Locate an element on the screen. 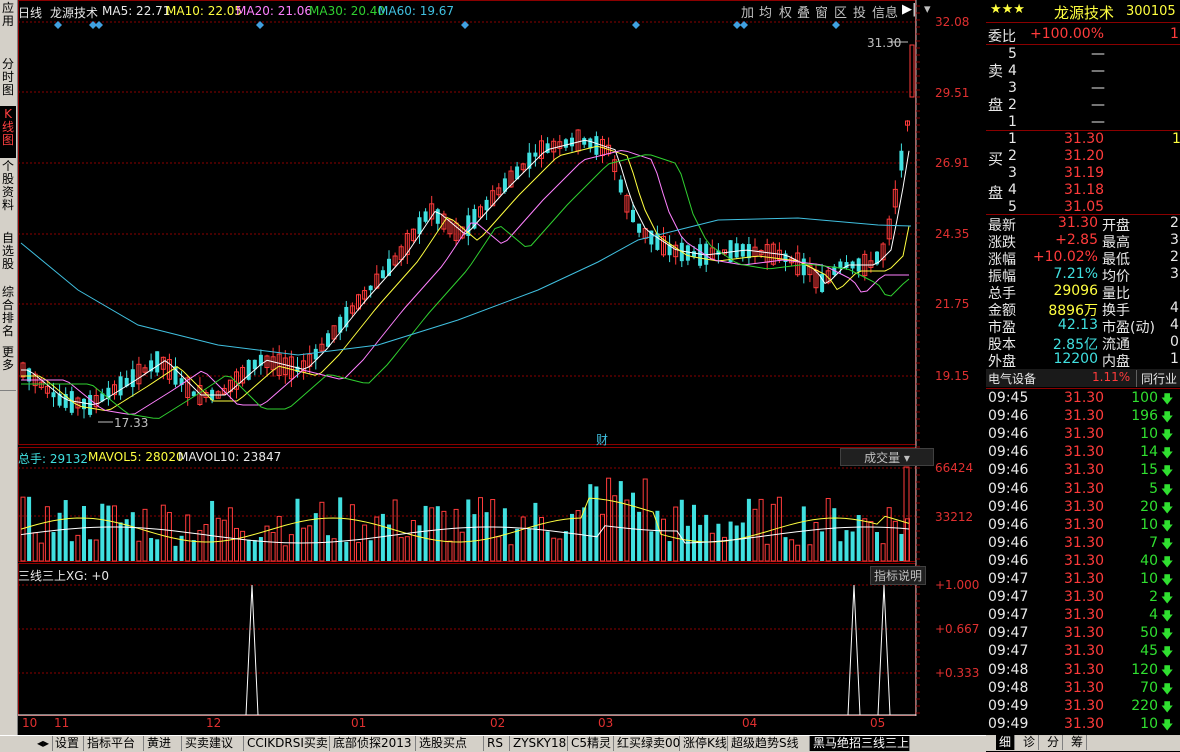  month-tick: 10 is located at coordinates (30, 723).